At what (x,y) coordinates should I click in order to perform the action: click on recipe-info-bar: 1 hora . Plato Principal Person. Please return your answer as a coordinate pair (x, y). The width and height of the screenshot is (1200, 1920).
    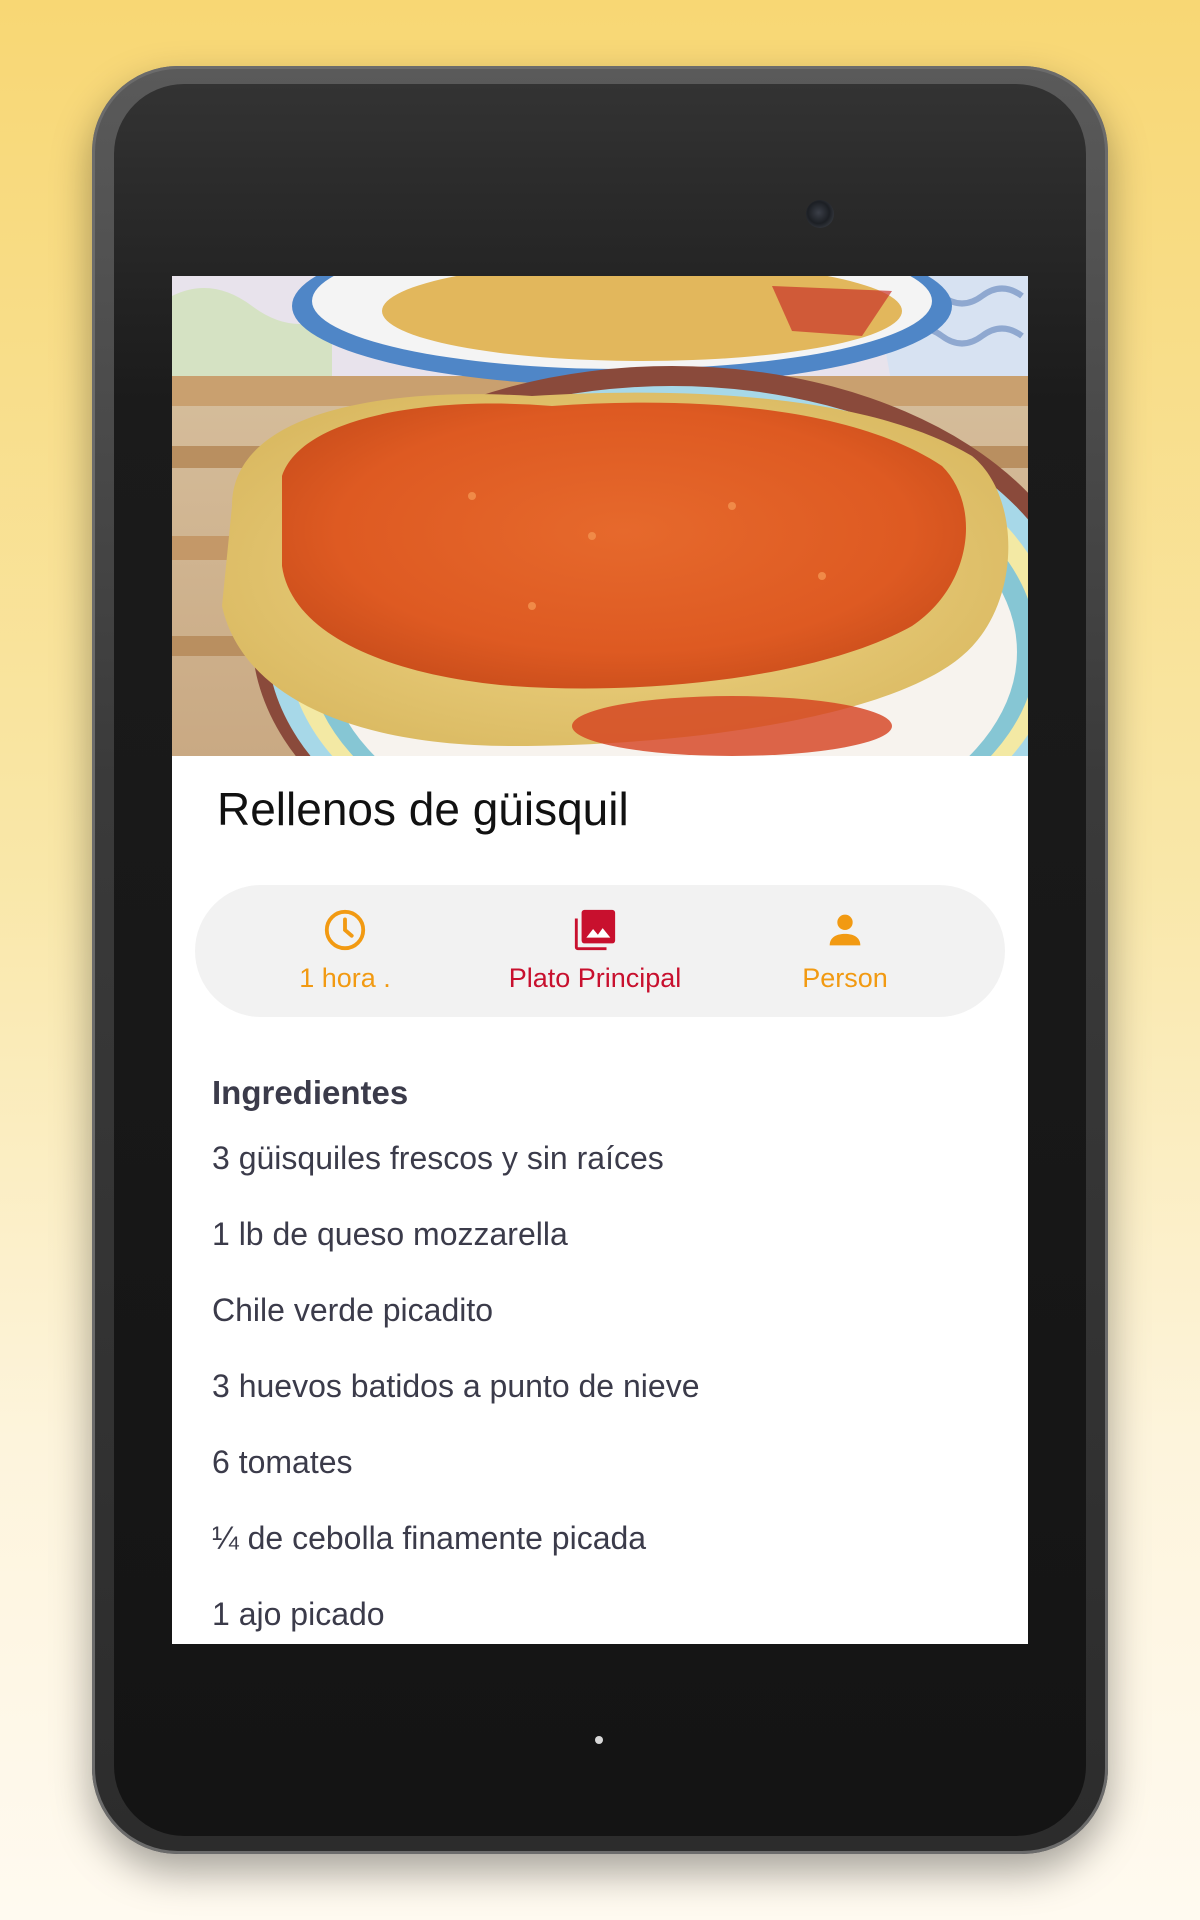
    Looking at the image, I should click on (600, 951).